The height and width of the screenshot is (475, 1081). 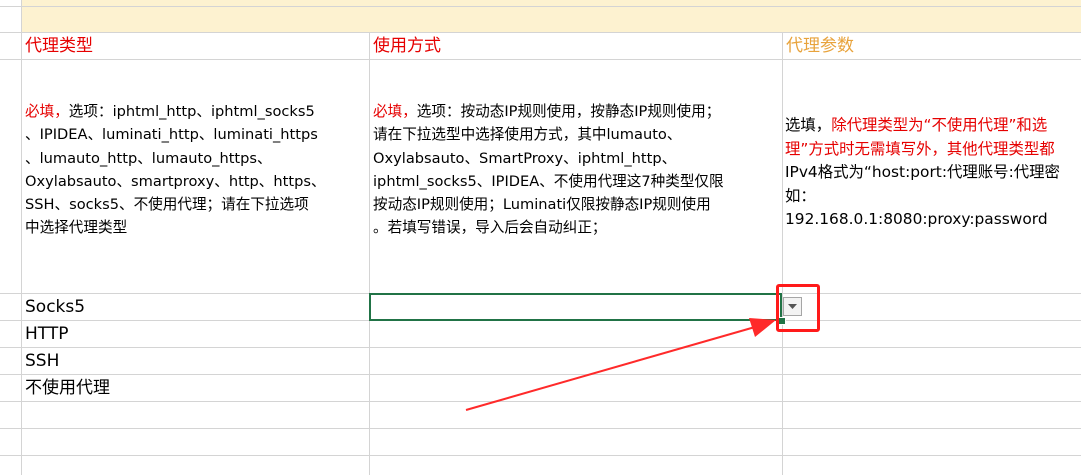 What do you see at coordinates (575, 46) in the screenshot?
I see `header-usage-mode: 使用方式` at bounding box center [575, 46].